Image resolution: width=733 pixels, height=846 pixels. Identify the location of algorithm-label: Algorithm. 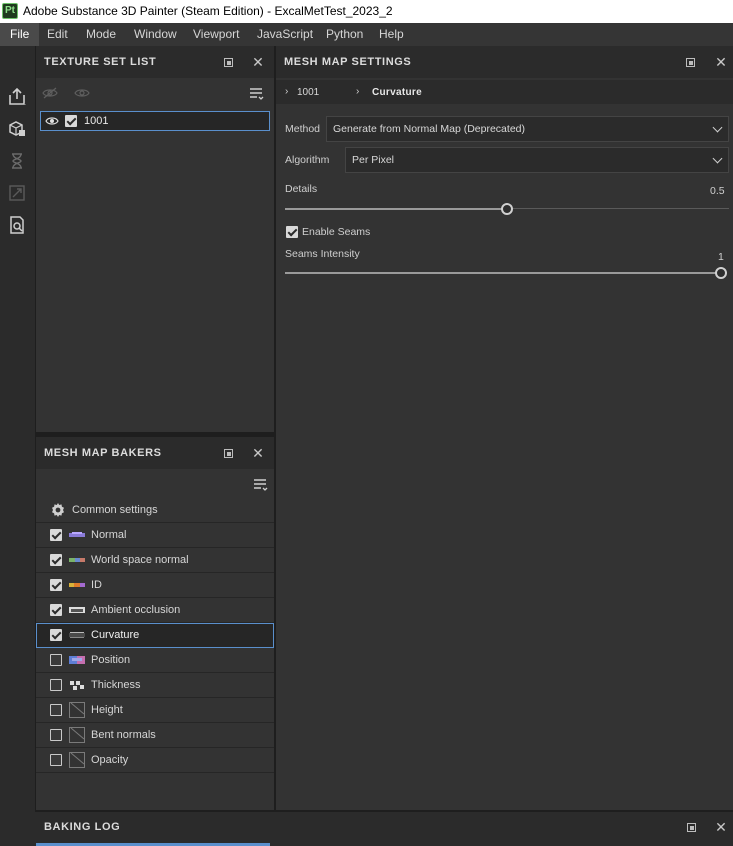
(307, 160).